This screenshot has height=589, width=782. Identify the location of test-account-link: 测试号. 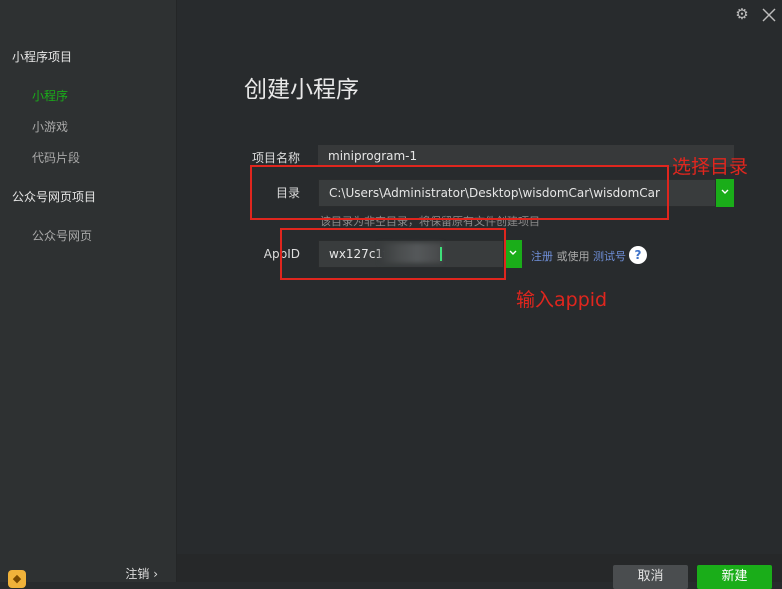
(609, 256).